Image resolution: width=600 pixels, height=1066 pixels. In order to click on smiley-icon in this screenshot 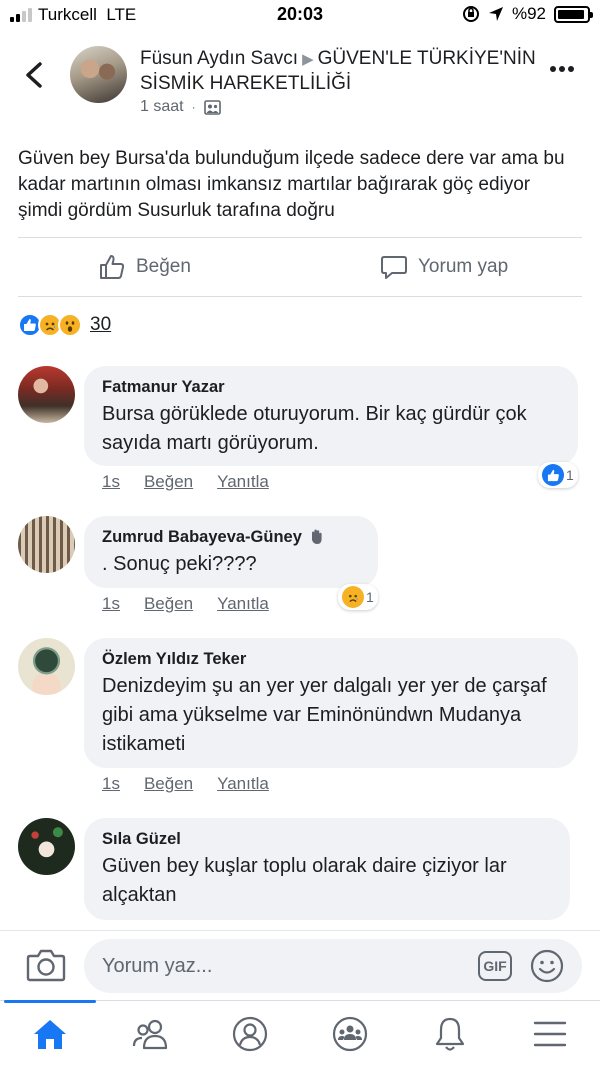, I will do `click(547, 966)`.